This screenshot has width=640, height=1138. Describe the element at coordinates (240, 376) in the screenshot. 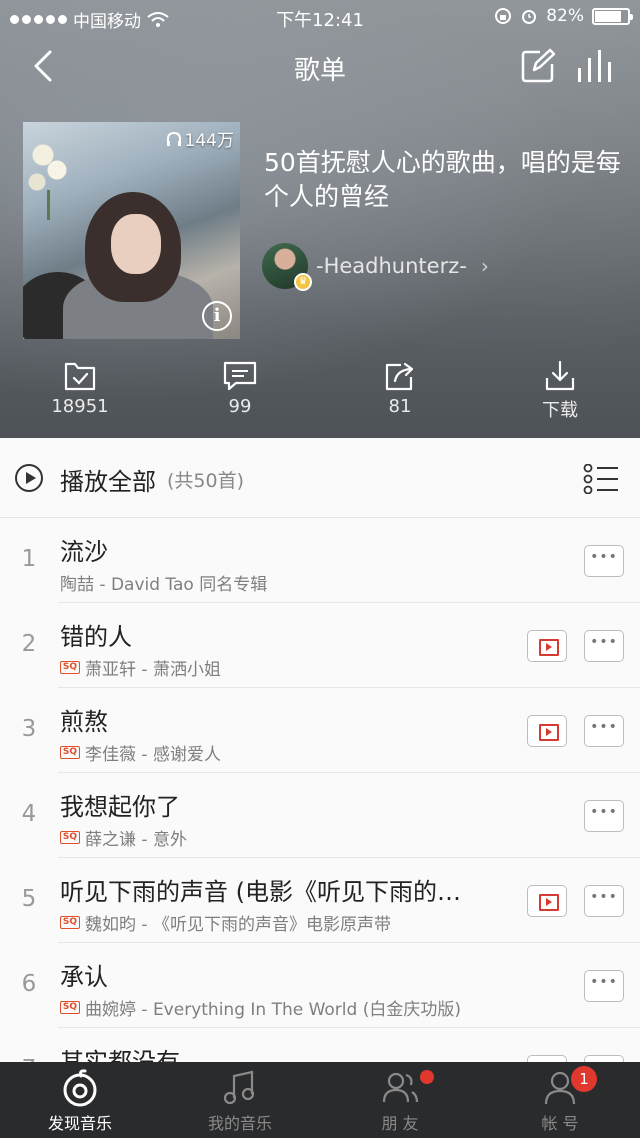

I see `comment-icon` at that location.